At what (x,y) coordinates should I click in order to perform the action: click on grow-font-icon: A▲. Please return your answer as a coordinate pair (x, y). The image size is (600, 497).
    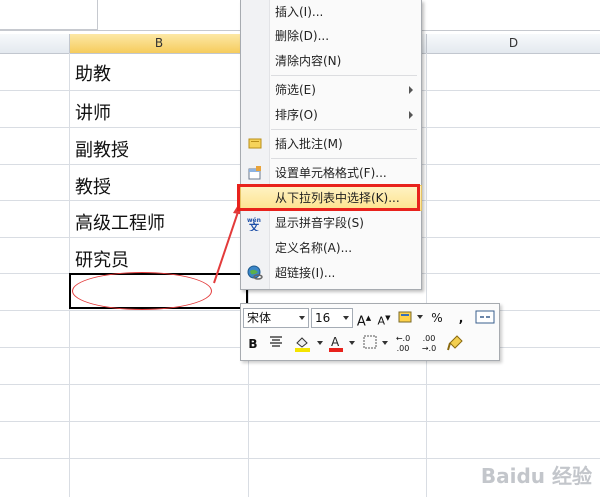
    Looking at the image, I should click on (364, 318).